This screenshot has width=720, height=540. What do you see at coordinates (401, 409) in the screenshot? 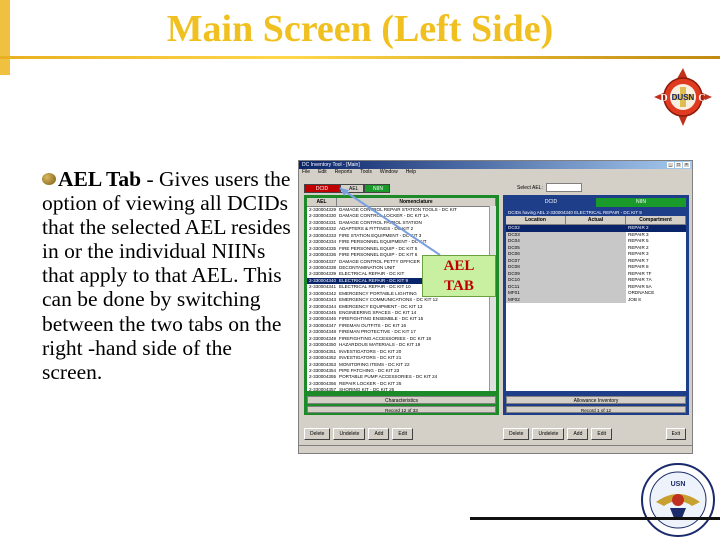
I see `ael-record-indicator: Record 12 of 33` at bounding box center [401, 409].